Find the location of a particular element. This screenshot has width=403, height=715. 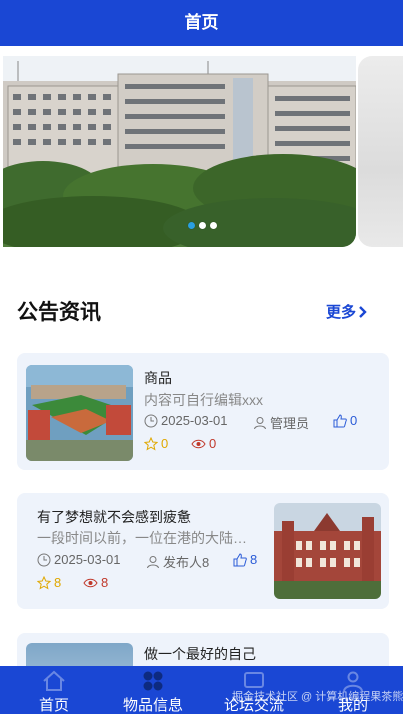

notice-likes-count: 0 is located at coordinates (354, 420).